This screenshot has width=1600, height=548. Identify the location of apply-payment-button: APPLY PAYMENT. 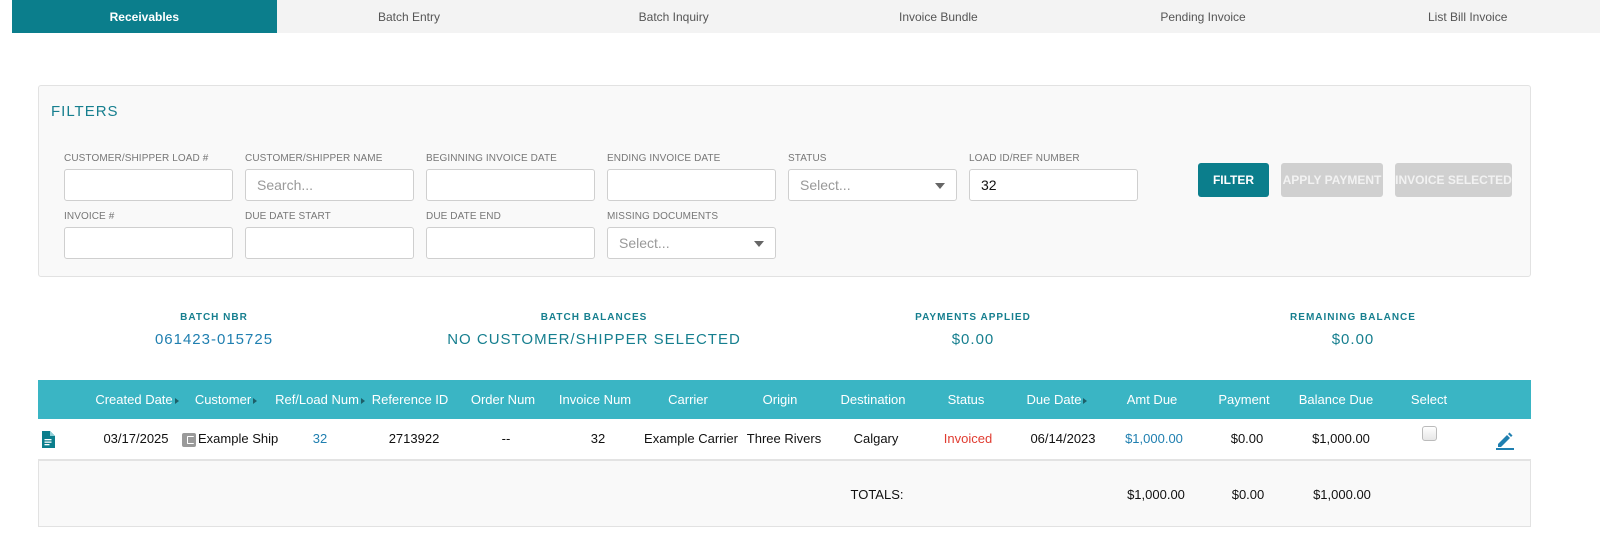
(1332, 180).